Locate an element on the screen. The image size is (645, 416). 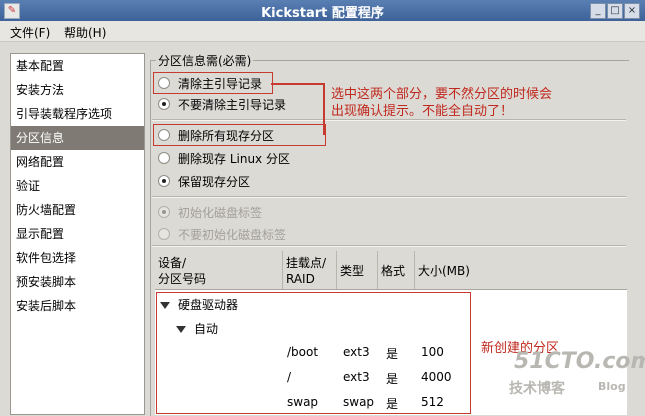
sidebar-item-partition: 分区信息 is located at coordinates (77, 138).